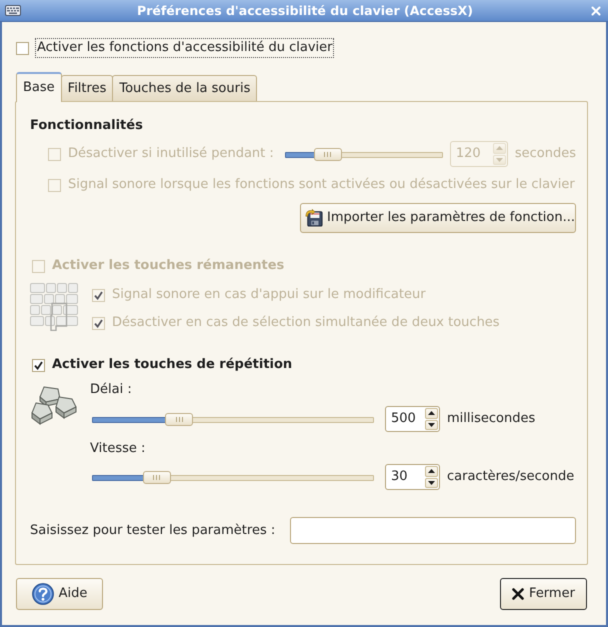 The width and height of the screenshot is (608, 627). I want to click on close-button, so click(596, 11).